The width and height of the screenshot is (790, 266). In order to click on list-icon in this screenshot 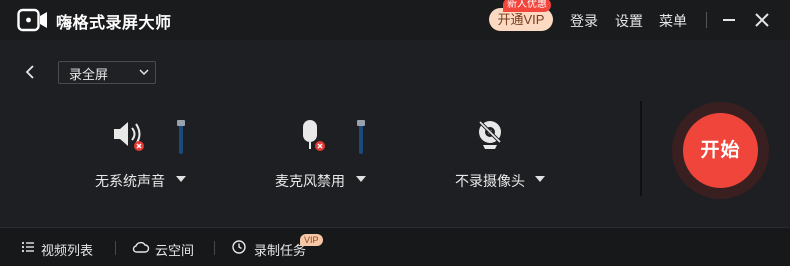, I will do `click(28, 247)`.